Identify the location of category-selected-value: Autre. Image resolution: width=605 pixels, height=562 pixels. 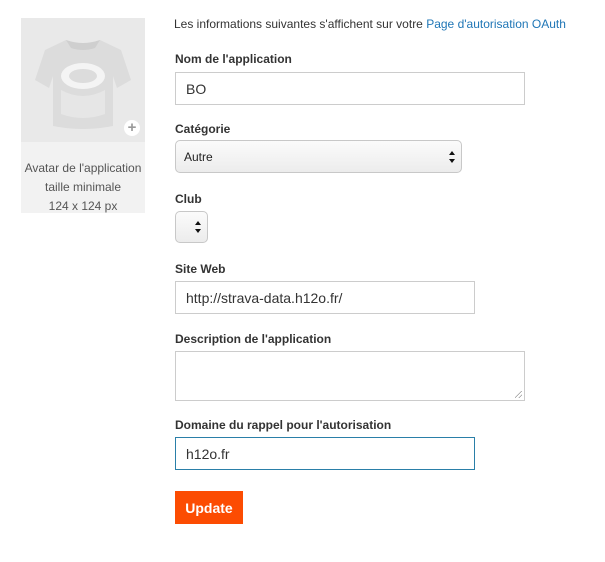
(198, 156).